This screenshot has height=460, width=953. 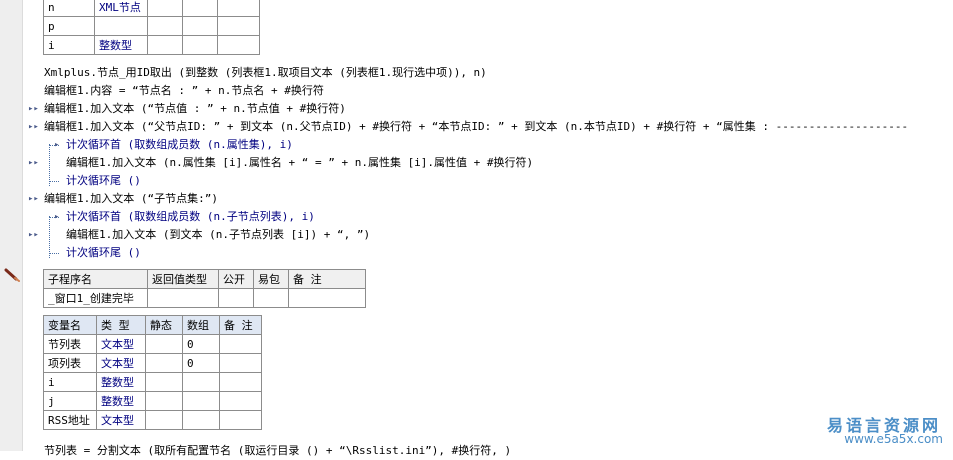 What do you see at coordinates (179, 145) in the screenshot?
I see `code-line-5: 计次循环首 (取数组成员数 (n.属性集), i)` at bounding box center [179, 145].